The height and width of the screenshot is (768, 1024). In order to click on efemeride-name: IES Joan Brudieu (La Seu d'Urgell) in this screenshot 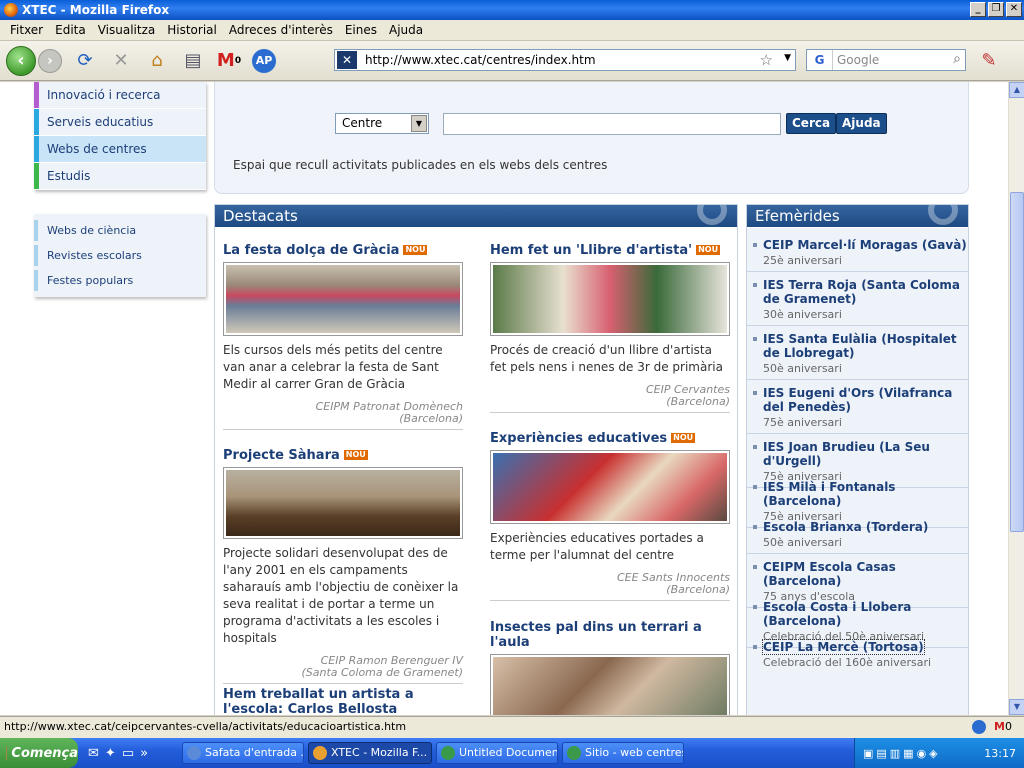, I will do `click(866, 454)`.